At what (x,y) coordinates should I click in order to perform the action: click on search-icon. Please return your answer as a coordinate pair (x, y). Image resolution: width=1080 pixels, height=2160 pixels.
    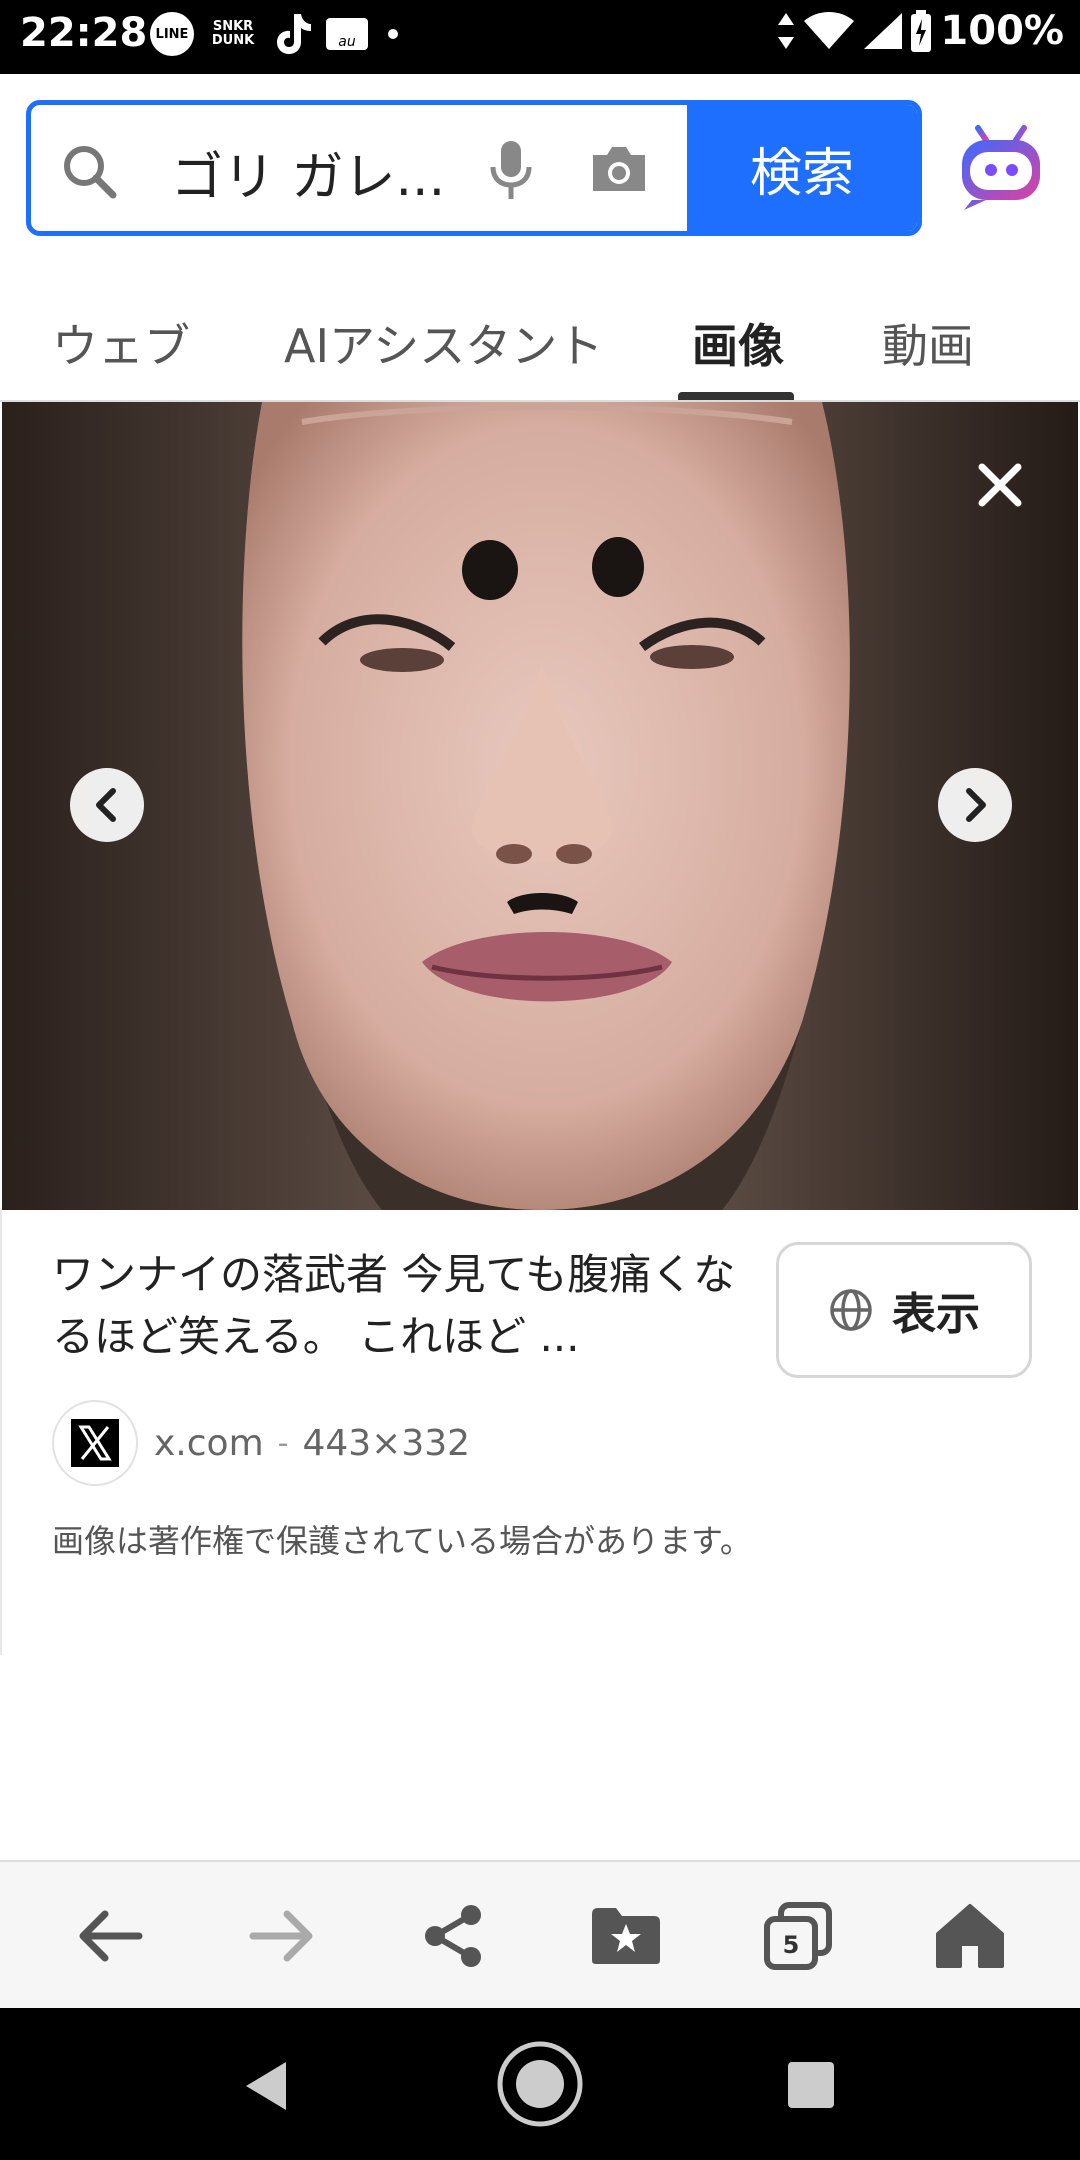
    Looking at the image, I should click on (90, 172).